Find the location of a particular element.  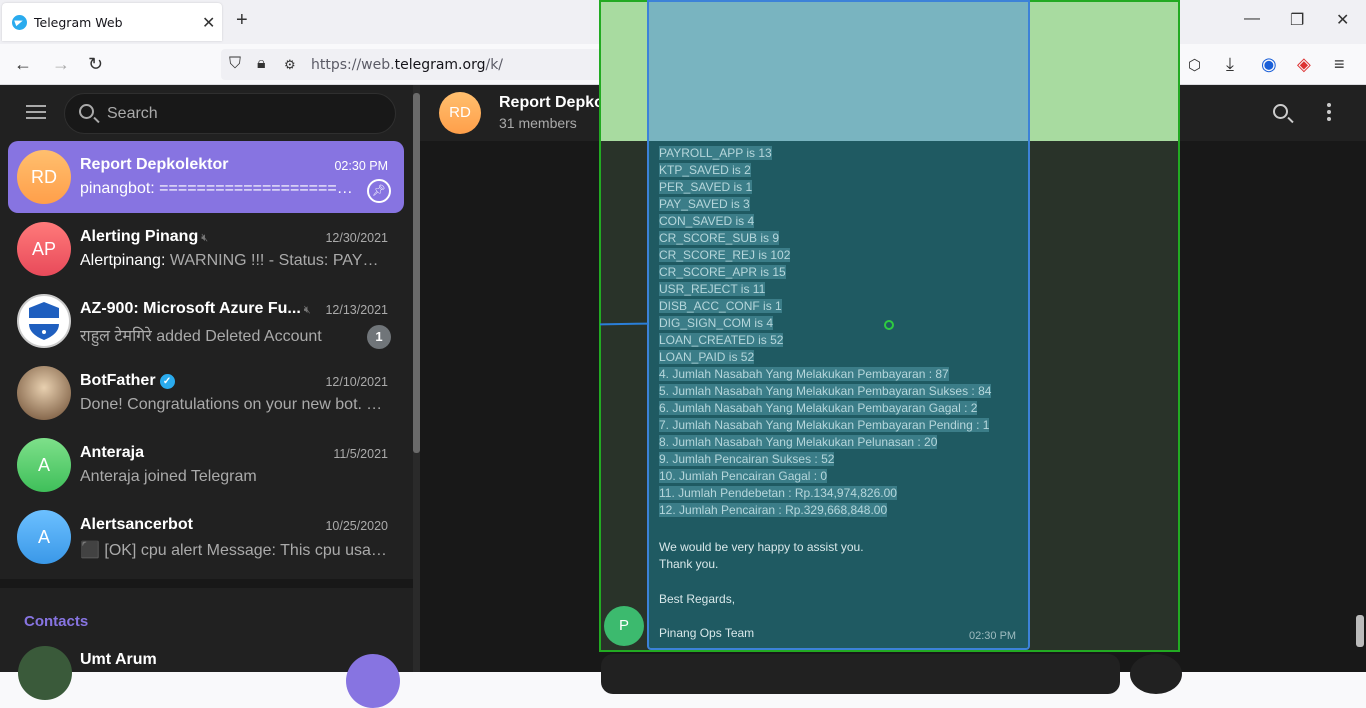

chat-time: 12/13/2021 is located at coordinates (356, 310).